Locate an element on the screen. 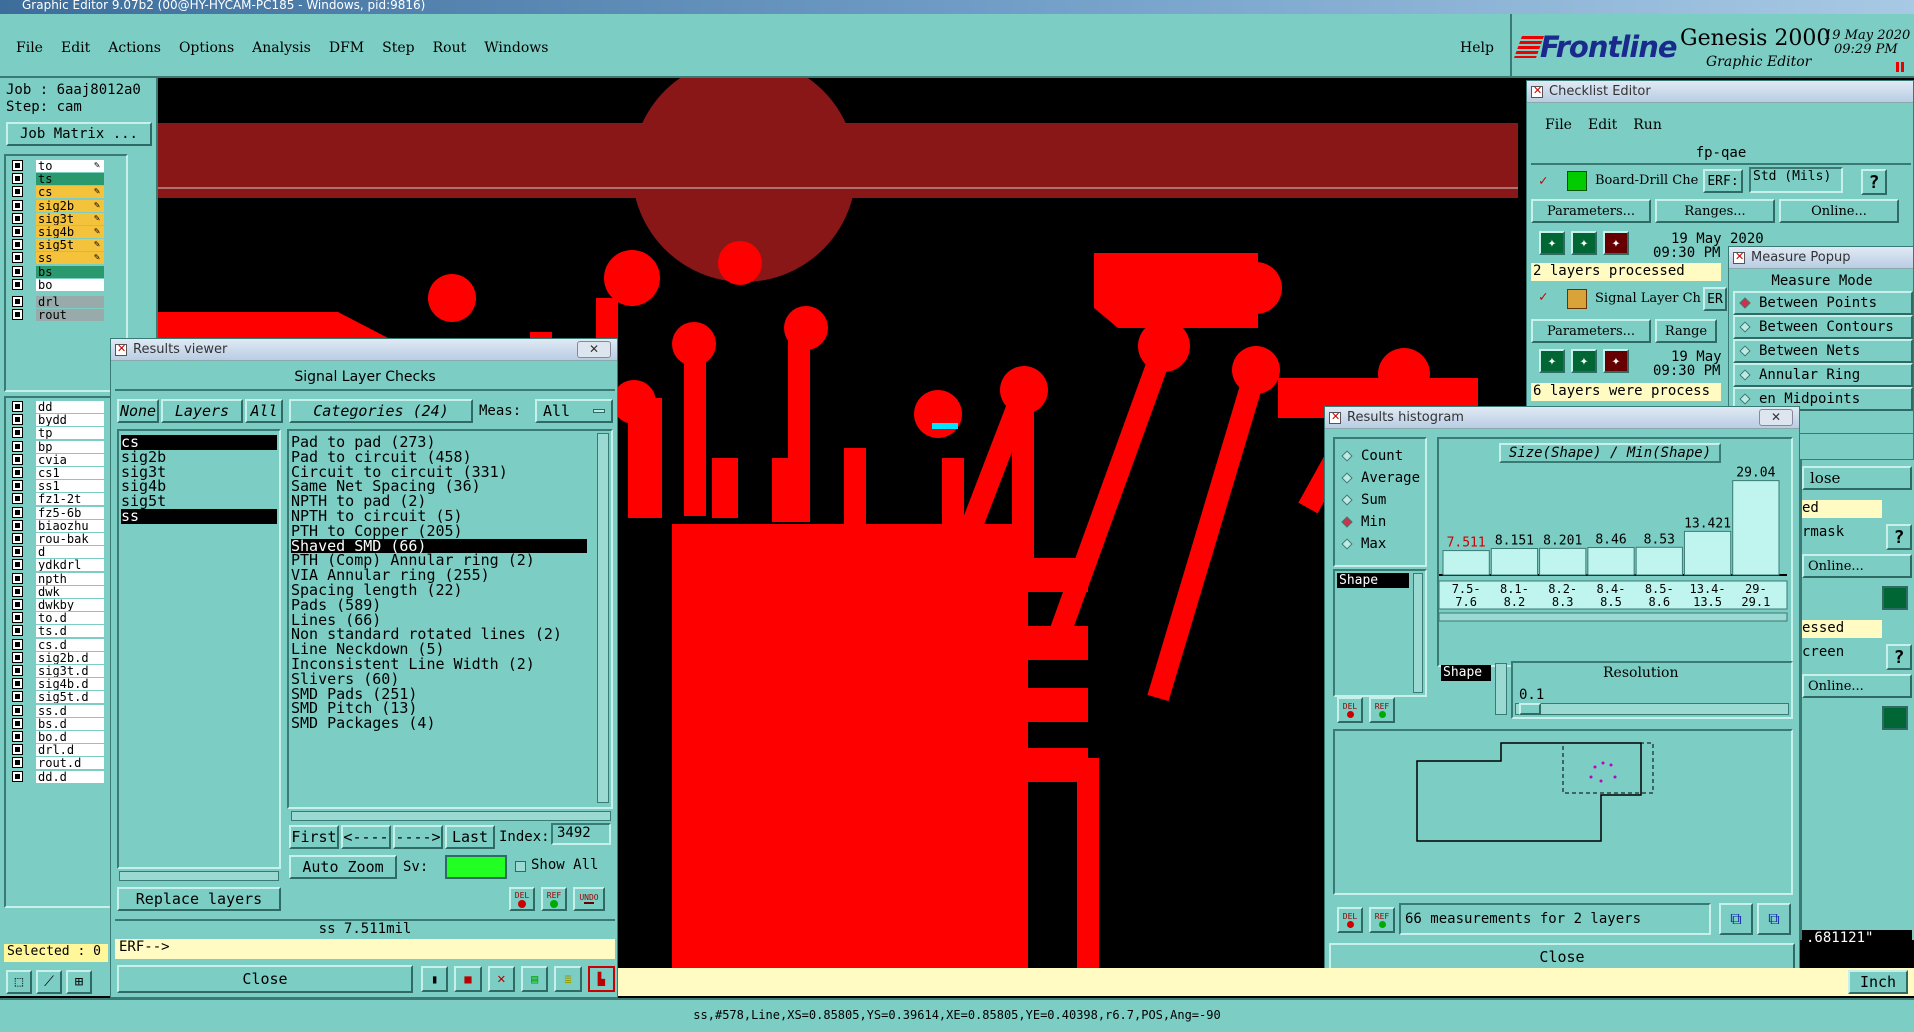 The height and width of the screenshot is (1032, 1914). layers-button: Layers is located at coordinates (202, 411).